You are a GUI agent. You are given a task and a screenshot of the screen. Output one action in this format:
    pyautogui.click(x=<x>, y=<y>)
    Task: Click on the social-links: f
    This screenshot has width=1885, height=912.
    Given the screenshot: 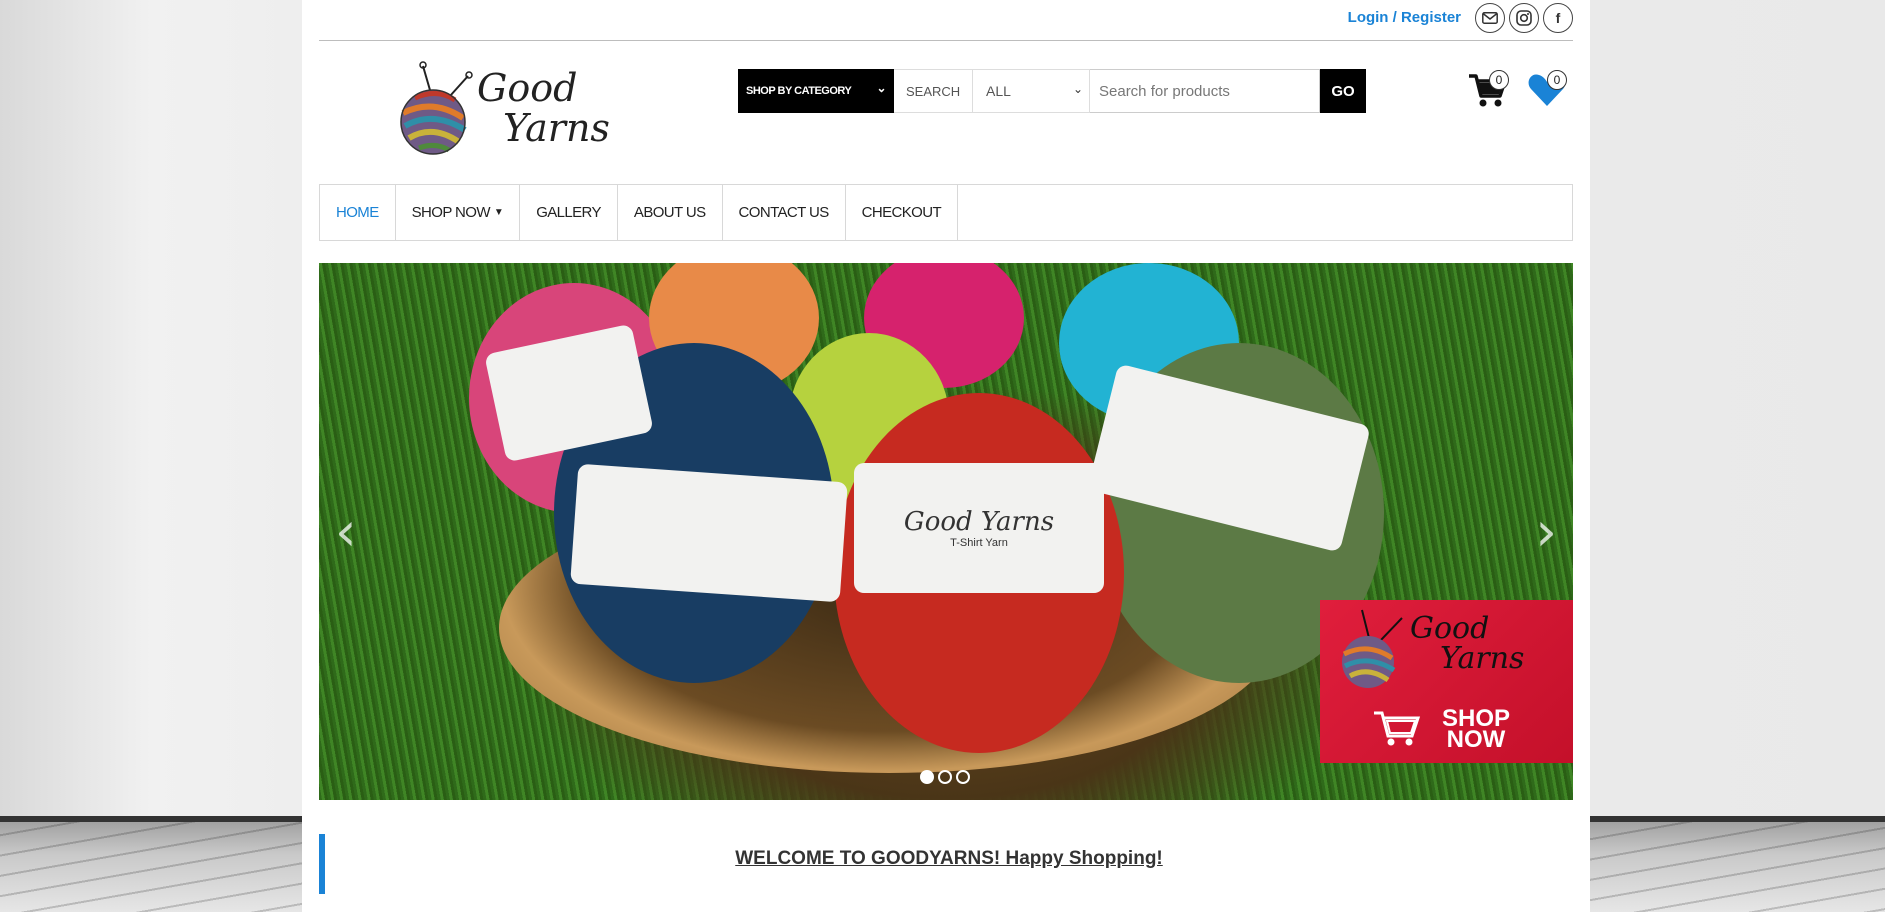 What is the action you would take?
    pyautogui.click(x=1524, y=18)
    